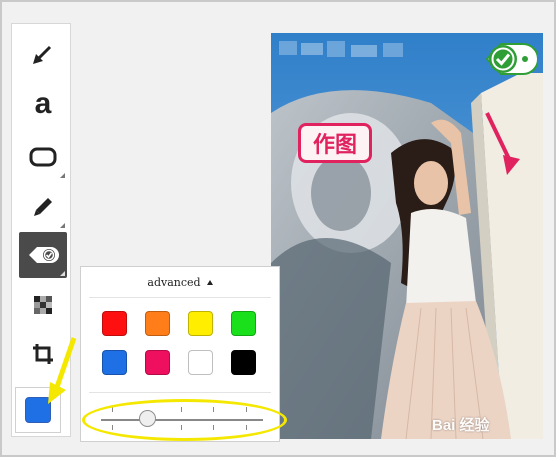 Image resolution: width=560 pixels, height=461 pixels. What do you see at coordinates (243, 362) in the screenshot?
I see `color-swatch-black` at bounding box center [243, 362].